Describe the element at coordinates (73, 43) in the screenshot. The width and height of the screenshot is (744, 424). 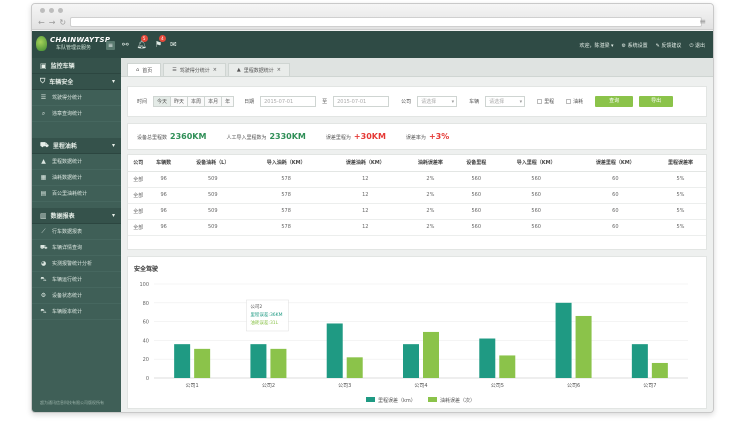
I see `brand-logo: CHAINWAYTSP 车队管理云服务` at that location.